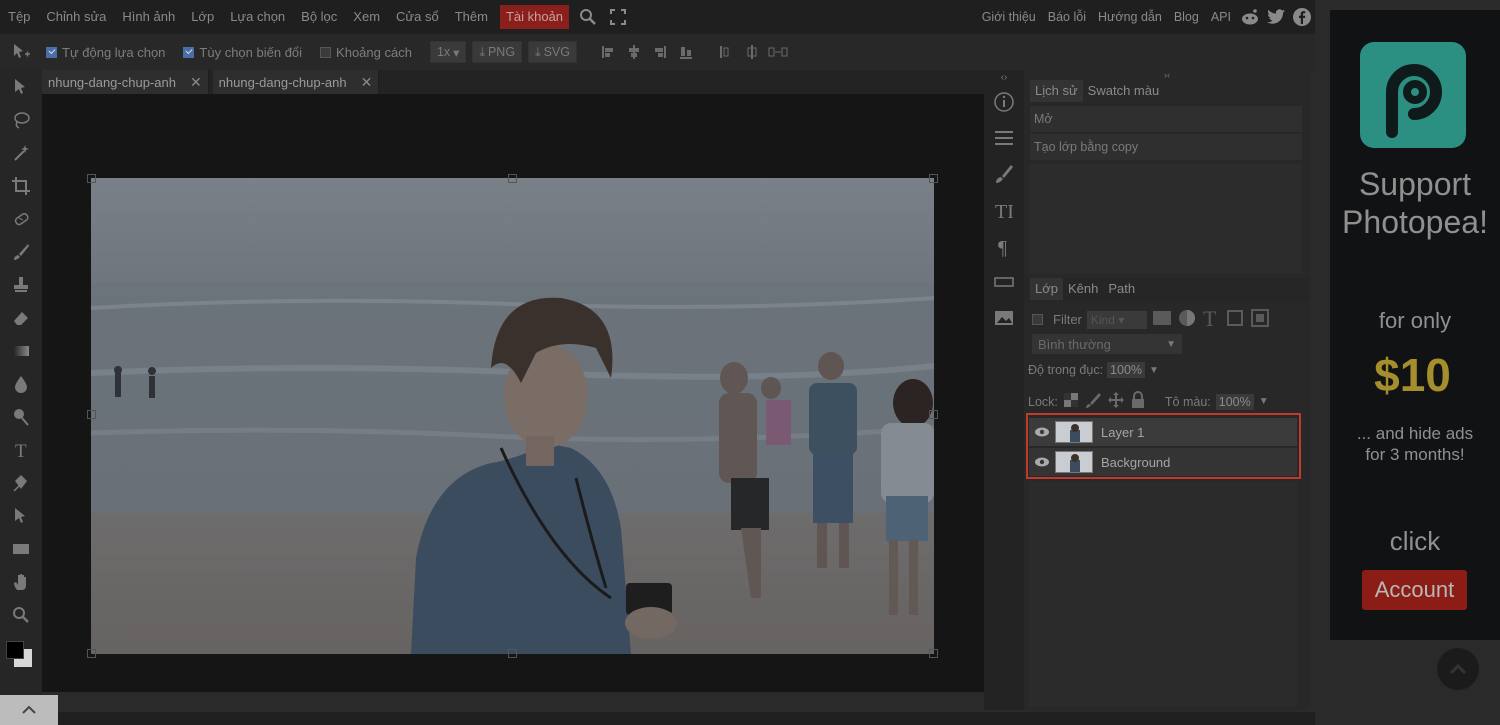 The width and height of the screenshot is (1500, 725). Describe the element at coordinates (1121, 289) in the screenshot. I see `tab-paths: Path` at that location.